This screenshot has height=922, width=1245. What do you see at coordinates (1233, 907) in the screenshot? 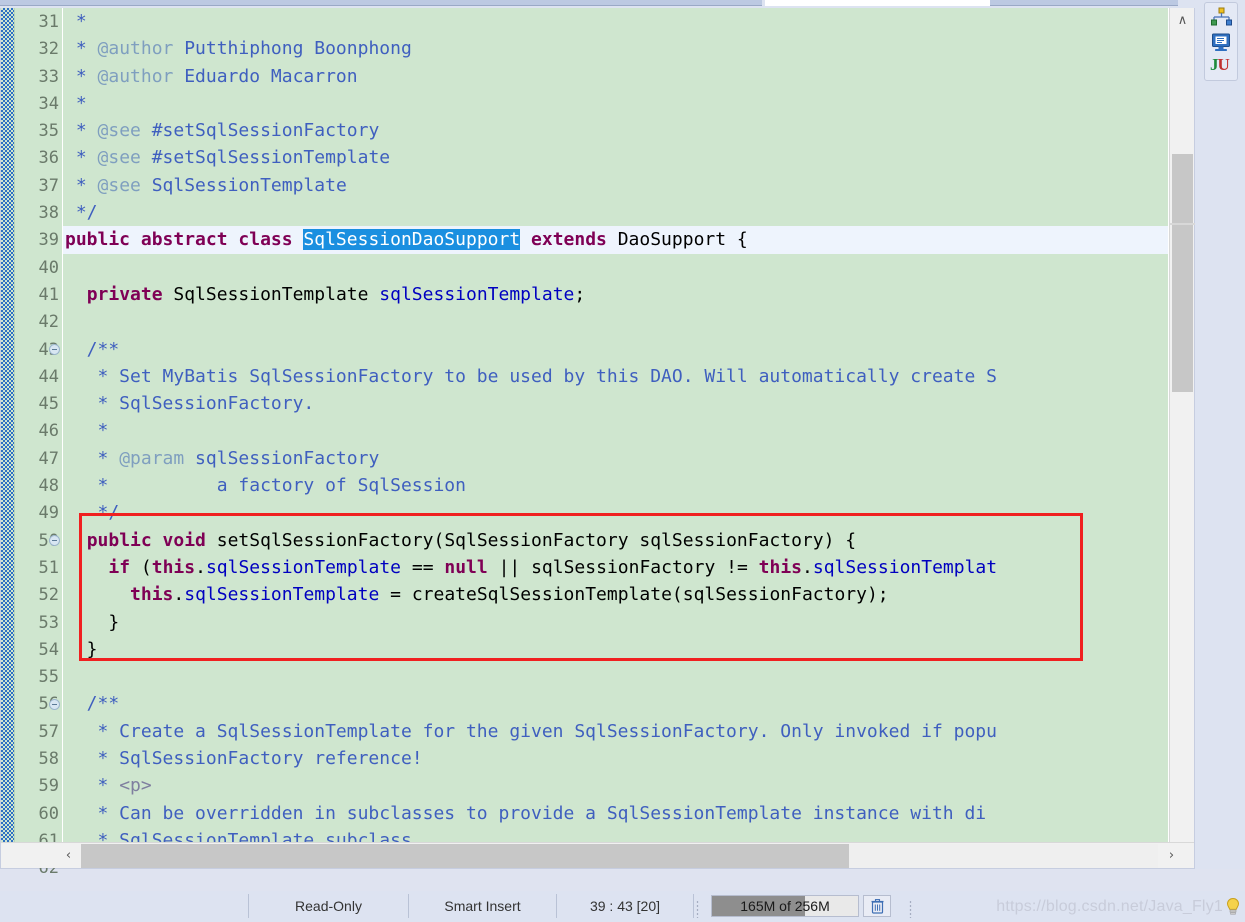
I see `lightbulb-icon` at bounding box center [1233, 907].